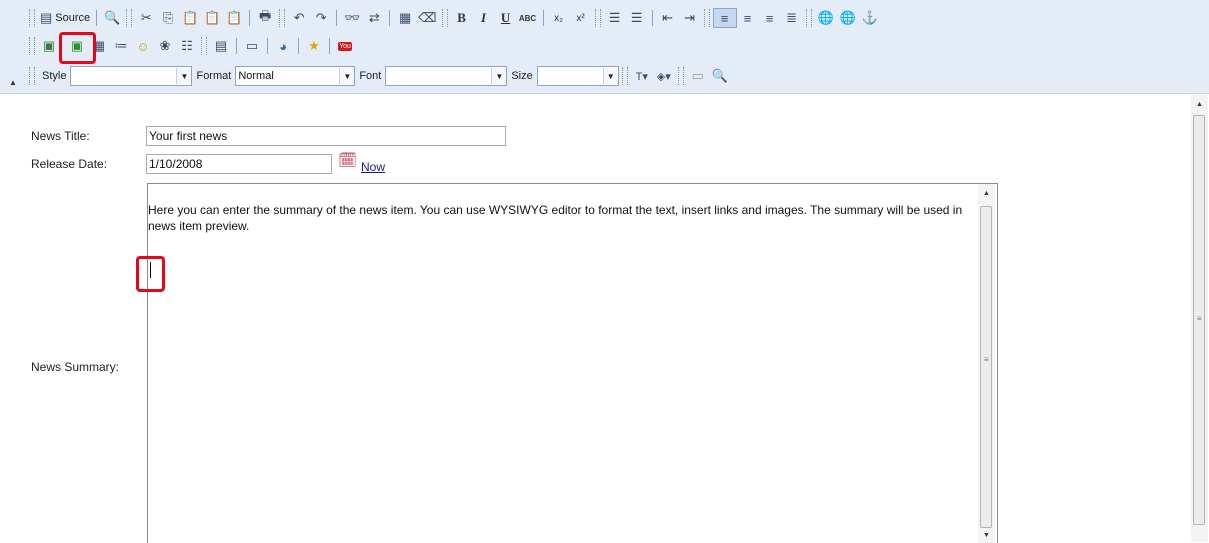  Describe the element at coordinates (506, 18) in the screenshot. I see `underline-button: U` at that location.